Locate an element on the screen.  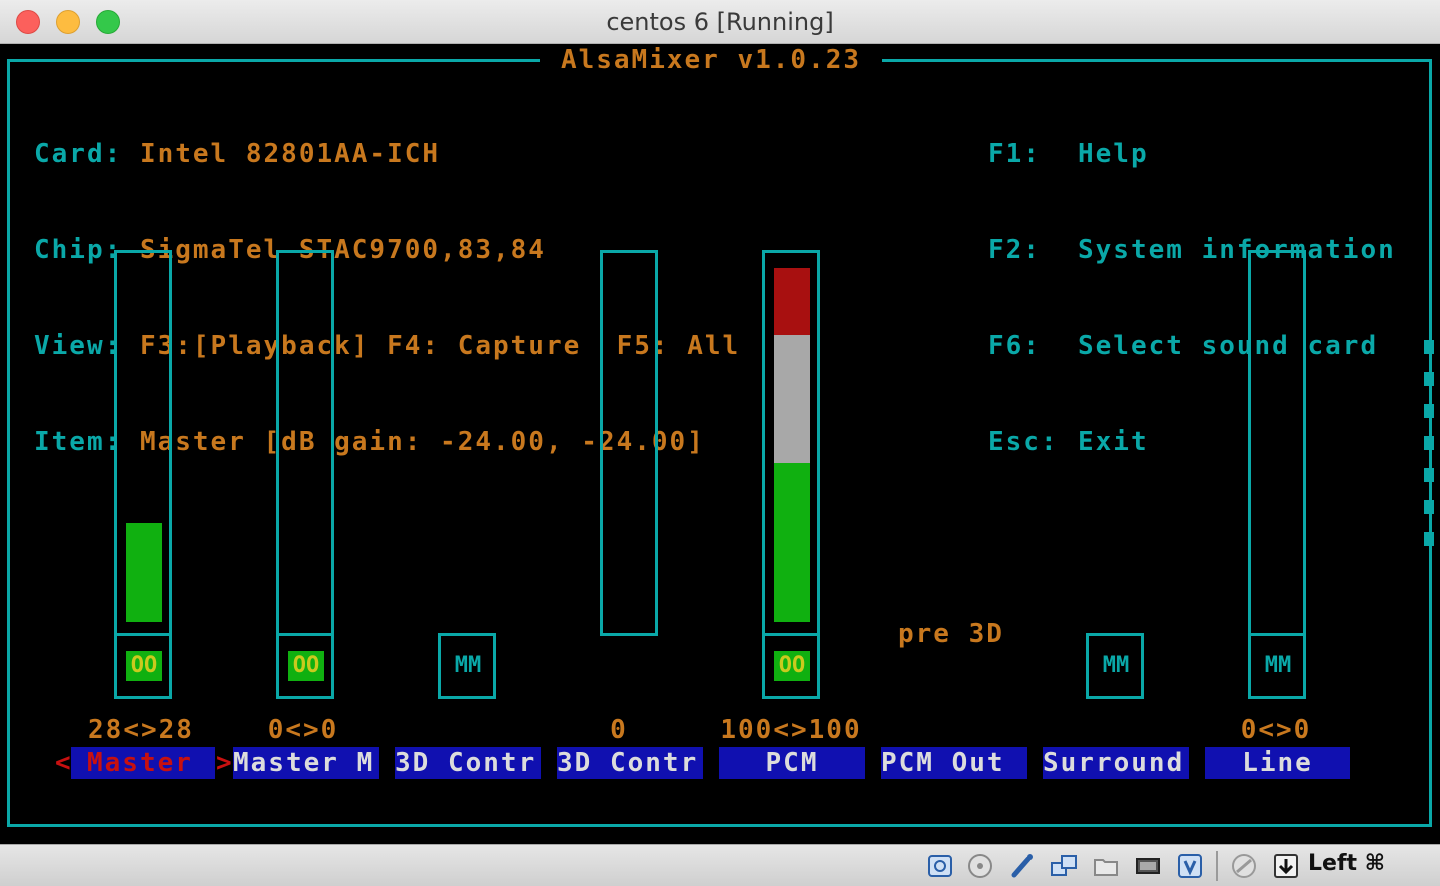
3d-control-level-bar is located at coordinates (629, 443).